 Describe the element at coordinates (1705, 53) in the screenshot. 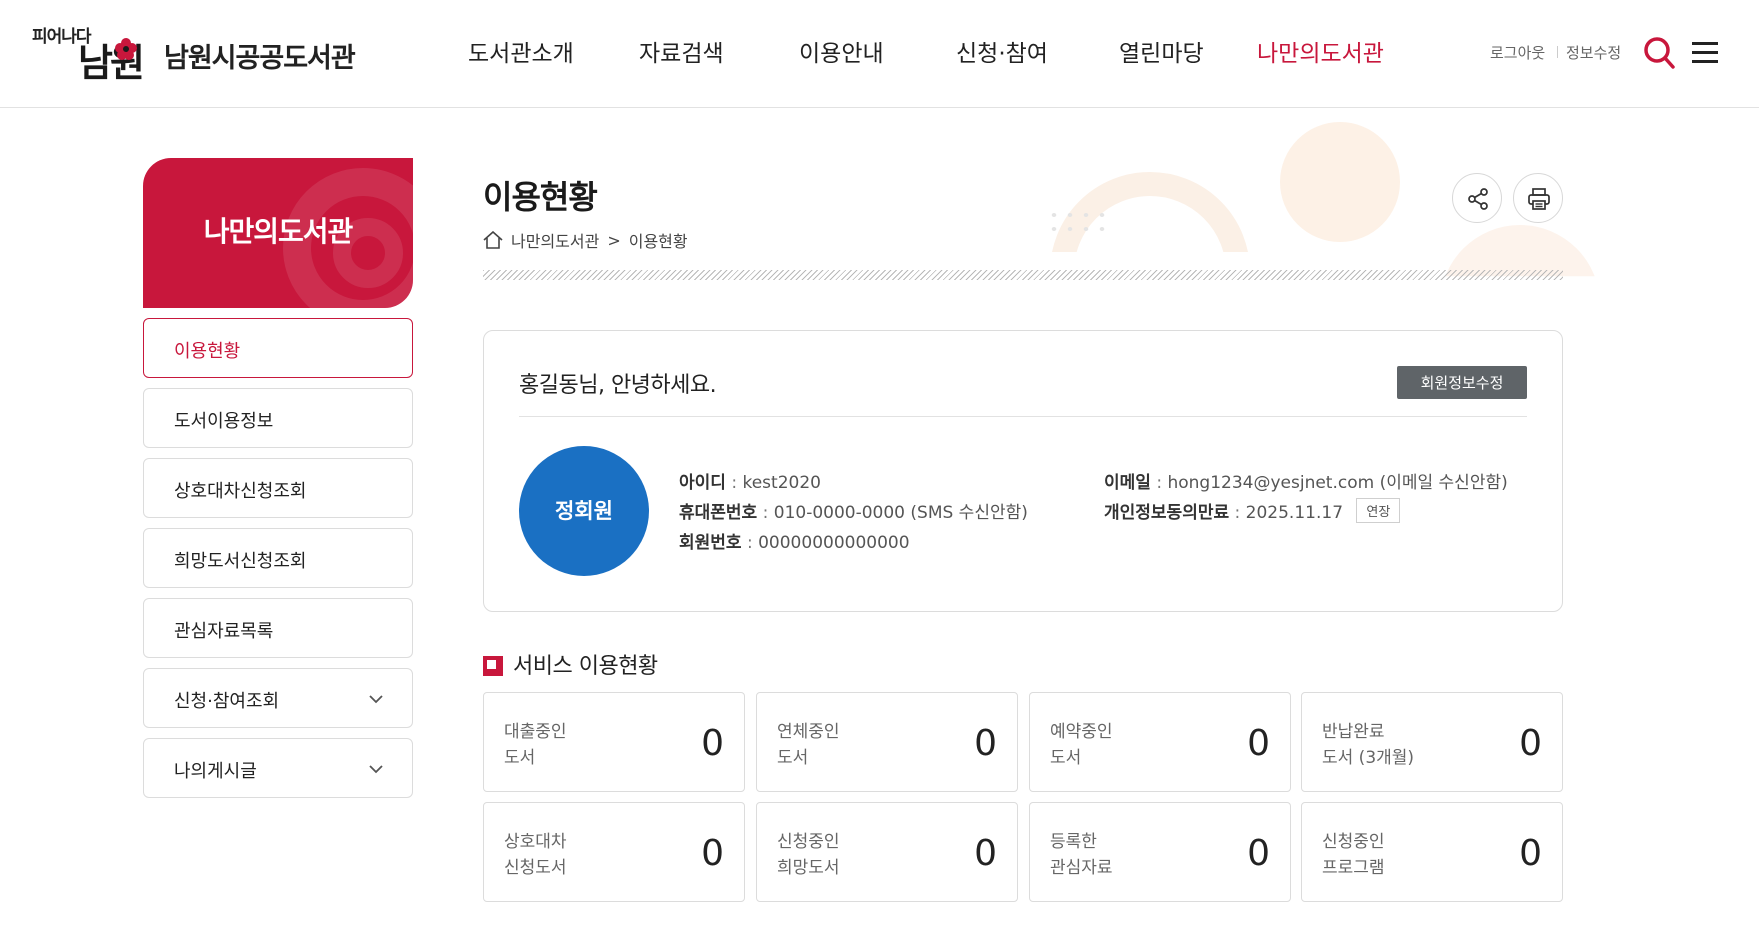

I see `menu-icon` at that location.